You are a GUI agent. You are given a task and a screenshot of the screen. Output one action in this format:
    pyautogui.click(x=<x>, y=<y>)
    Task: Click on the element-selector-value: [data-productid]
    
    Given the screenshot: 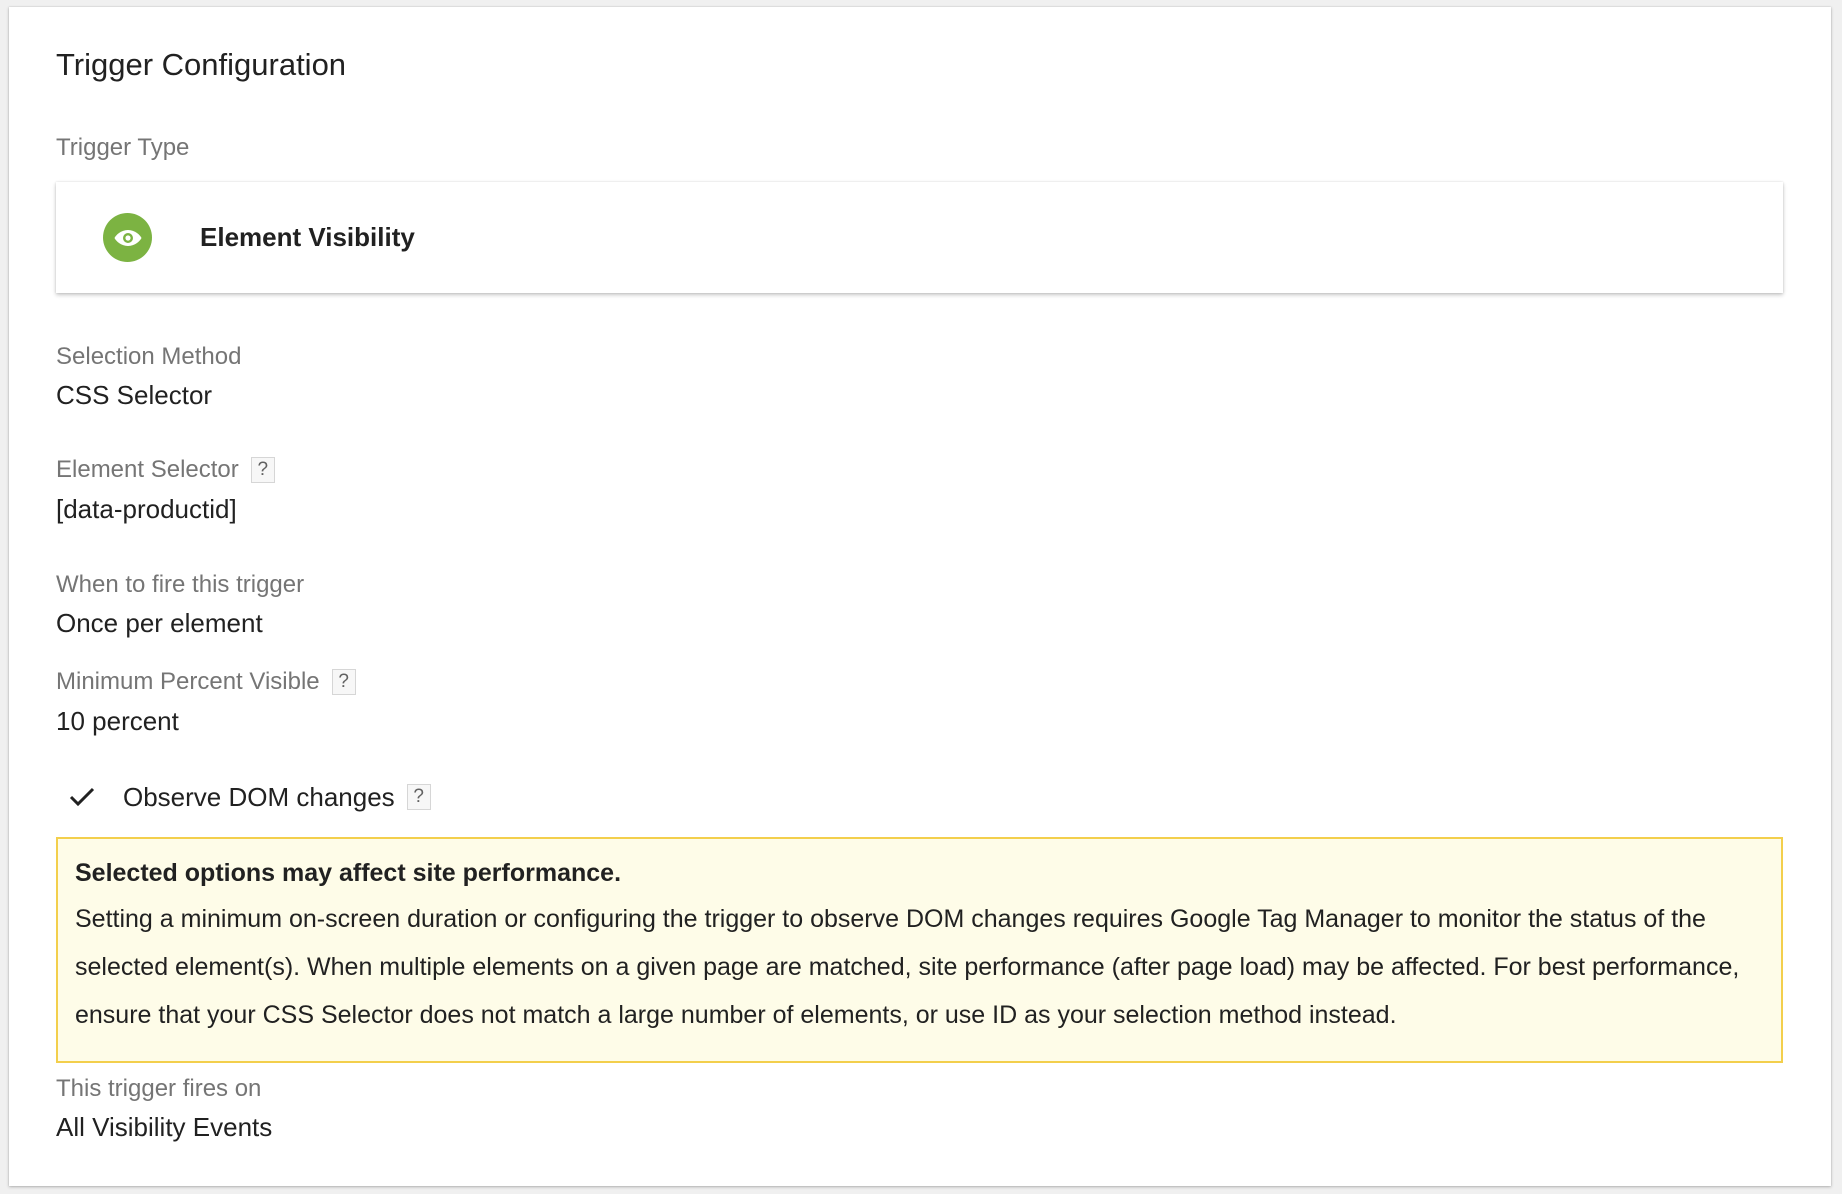 What is the action you would take?
    pyautogui.click(x=146, y=509)
    